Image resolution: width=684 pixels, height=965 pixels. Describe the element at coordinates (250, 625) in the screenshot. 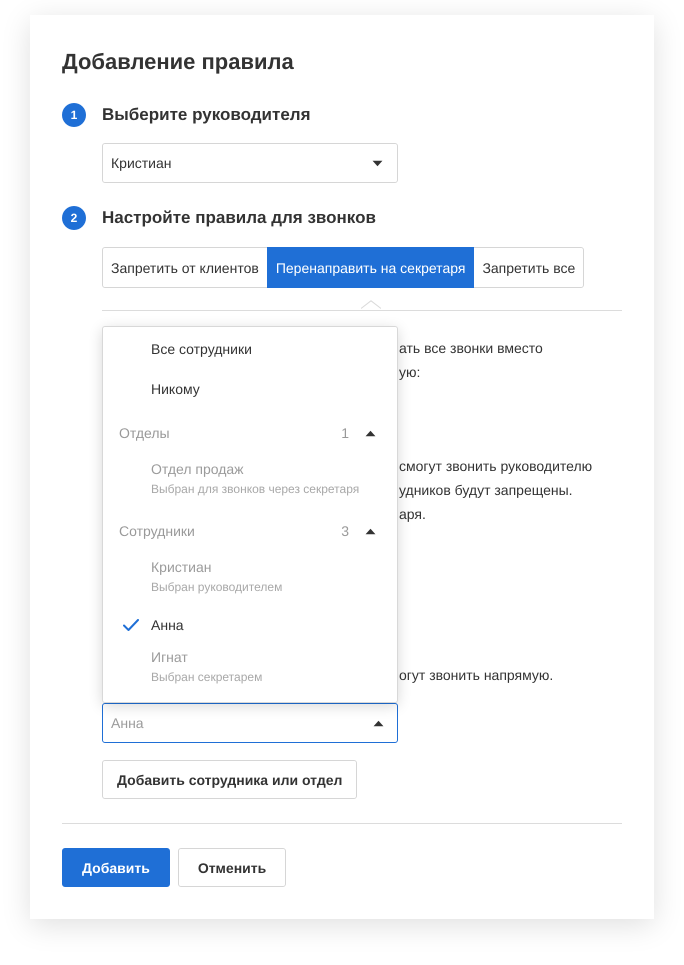

I see `menu-option: Анна` at that location.